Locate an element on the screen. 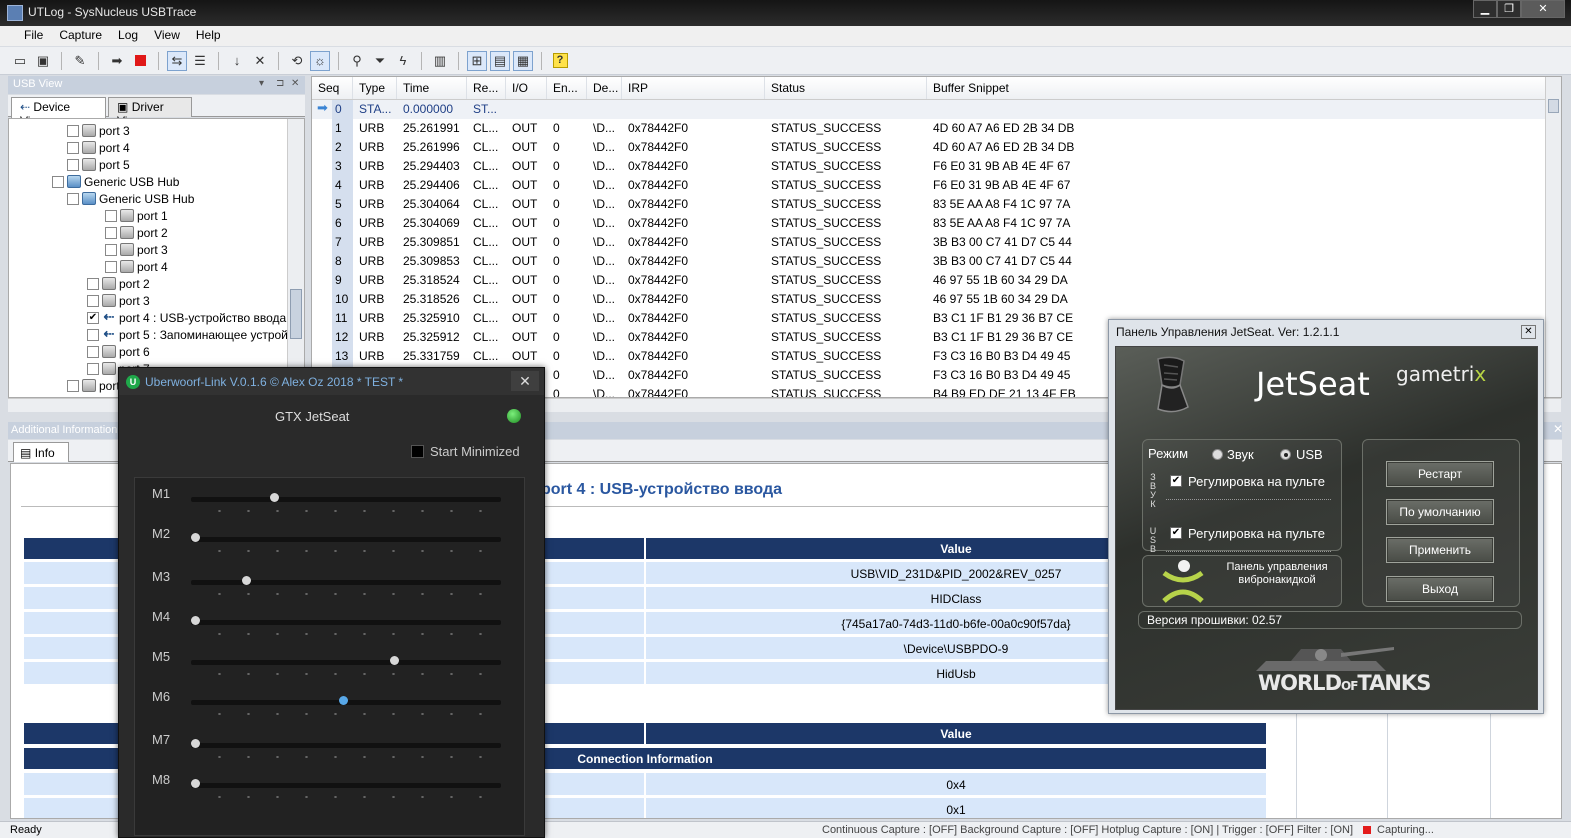 The height and width of the screenshot is (838, 1571). statistics-icon: ▥ is located at coordinates (440, 61).